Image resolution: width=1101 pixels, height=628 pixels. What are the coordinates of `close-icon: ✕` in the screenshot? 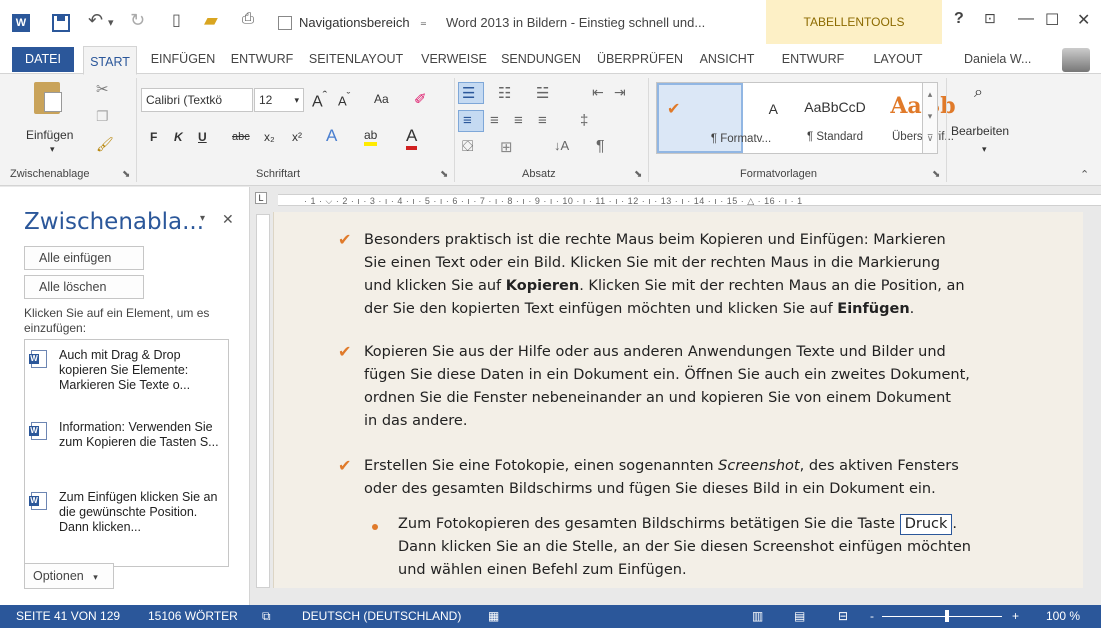 It's located at (228, 219).